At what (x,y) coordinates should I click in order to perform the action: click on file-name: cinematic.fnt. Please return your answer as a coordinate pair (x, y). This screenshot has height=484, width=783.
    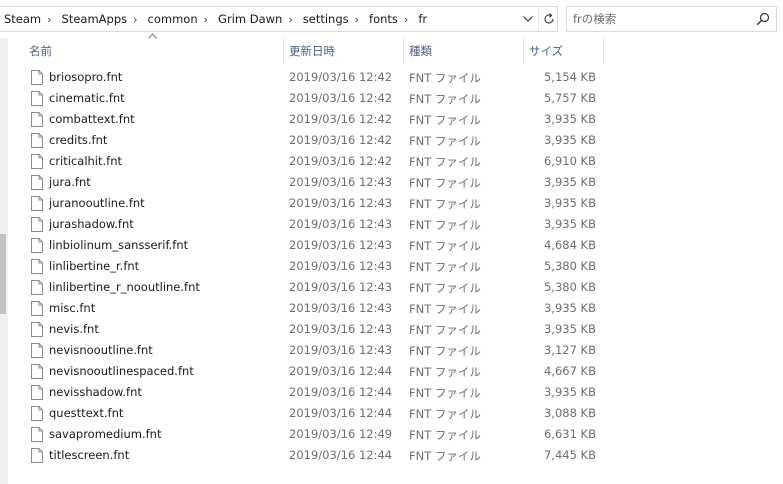
    Looking at the image, I should click on (87, 98).